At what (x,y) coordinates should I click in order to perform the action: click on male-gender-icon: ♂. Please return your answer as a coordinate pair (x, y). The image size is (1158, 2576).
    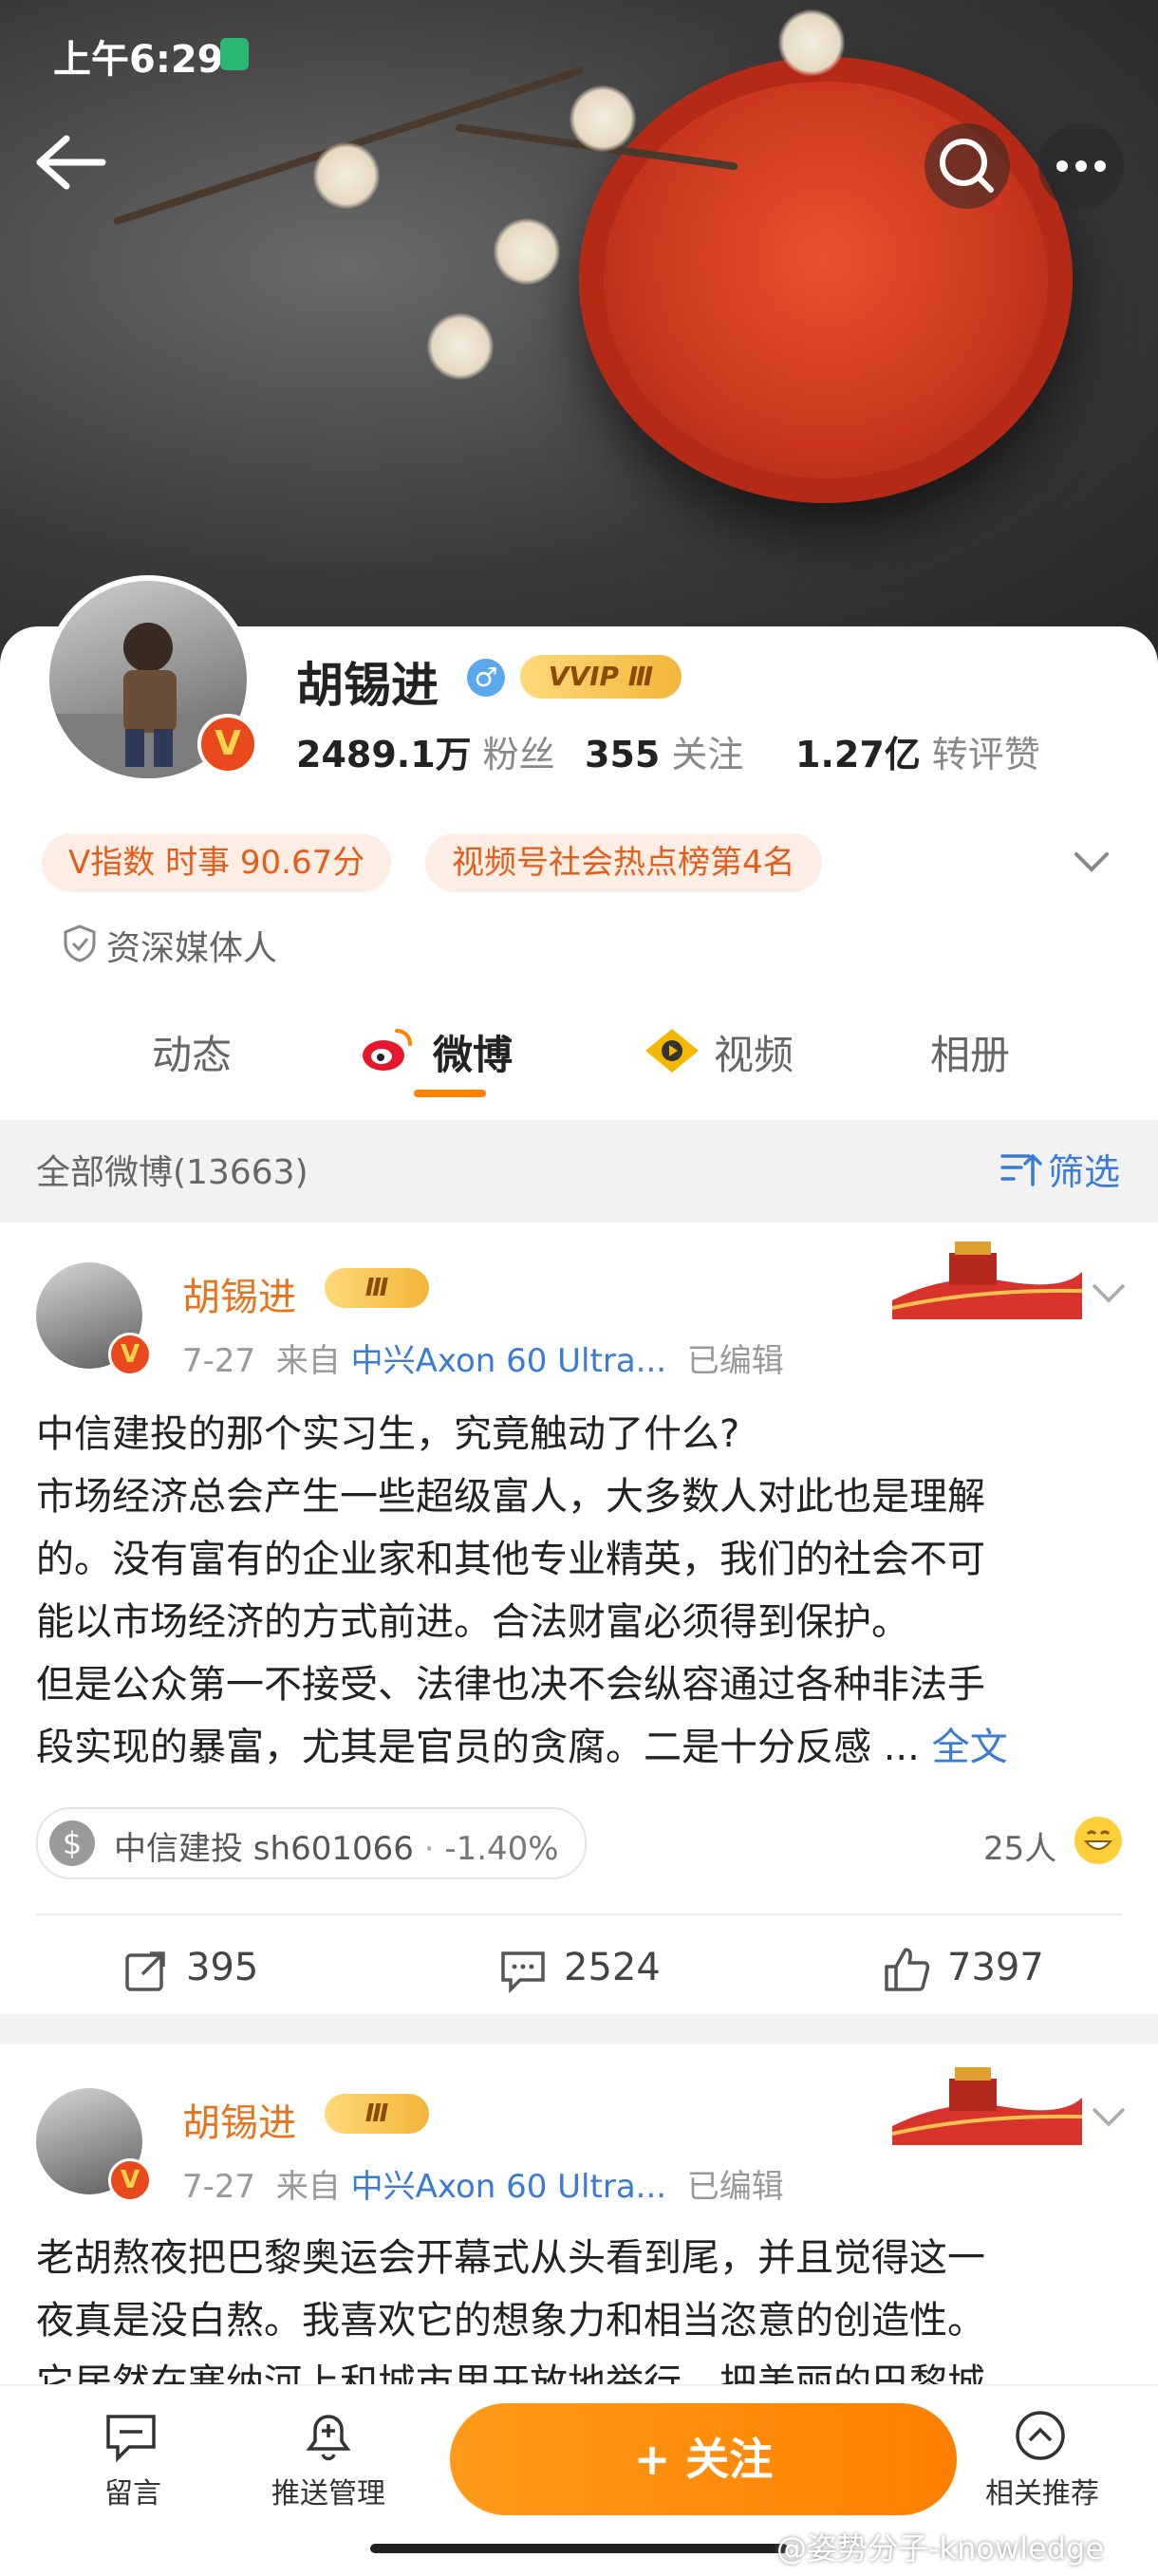
    Looking at the image, I should click on (486, 678).